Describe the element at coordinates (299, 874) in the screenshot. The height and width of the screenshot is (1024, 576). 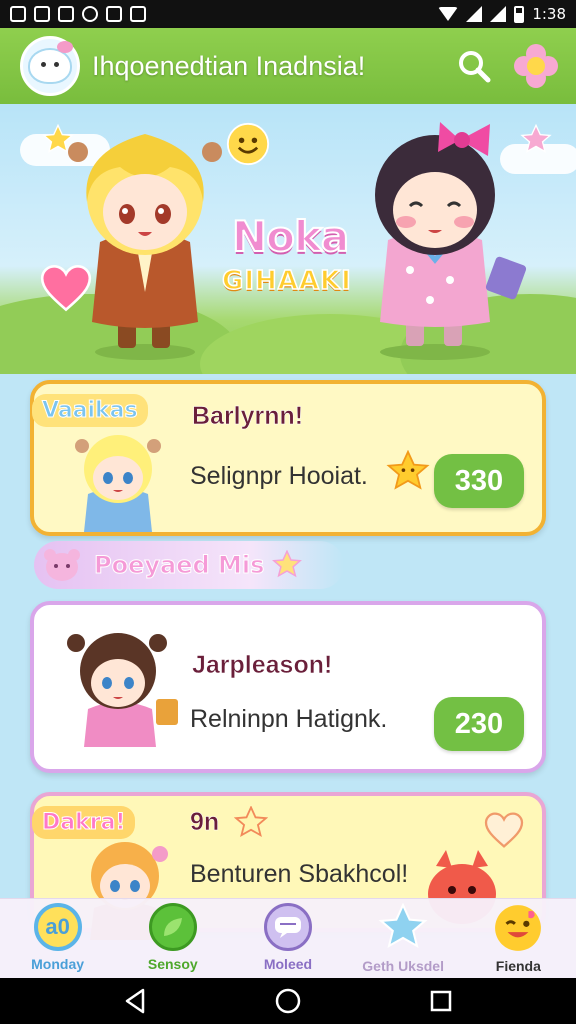
I see `card-description: Benturen Sbakhcol!` at that location.